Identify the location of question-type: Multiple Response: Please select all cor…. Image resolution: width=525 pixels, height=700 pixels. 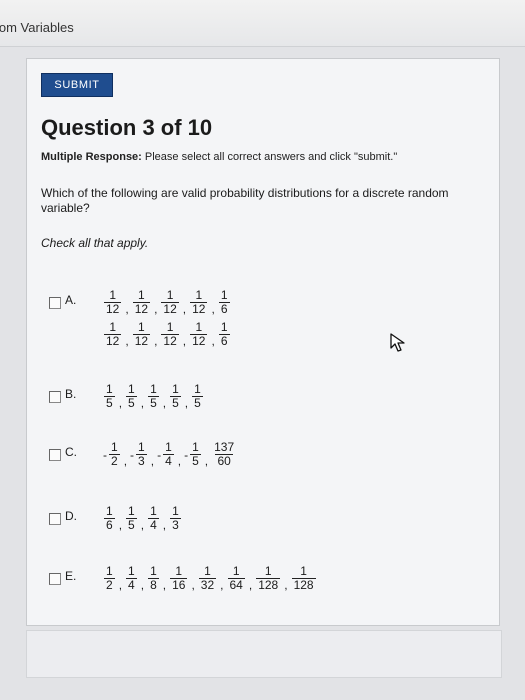
(219, 157).